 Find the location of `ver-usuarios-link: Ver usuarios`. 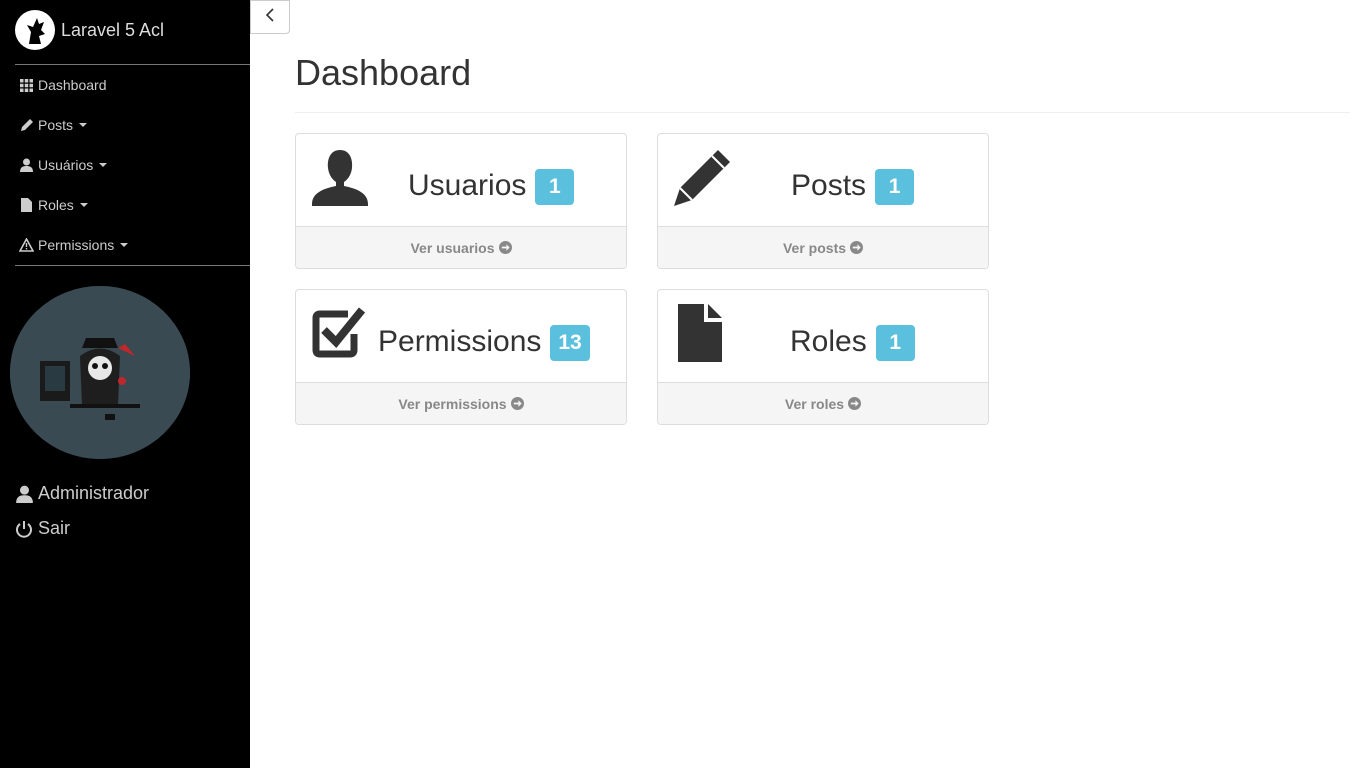

ver-usuarios-link: Ver usuarios is located at coordinates (461, 247).